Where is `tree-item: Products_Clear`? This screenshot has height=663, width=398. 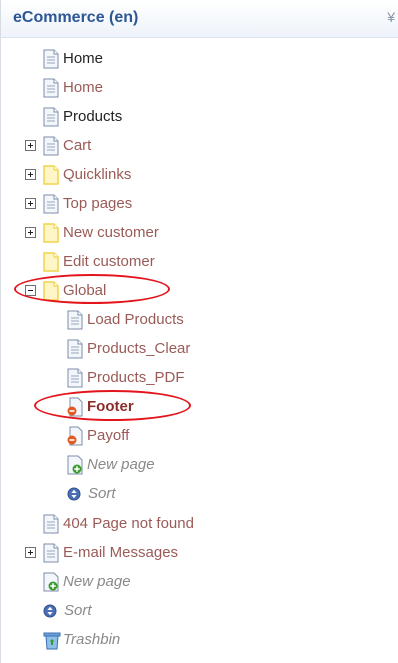 tree-item: Products_Clear is located at coordinates (128, 349).